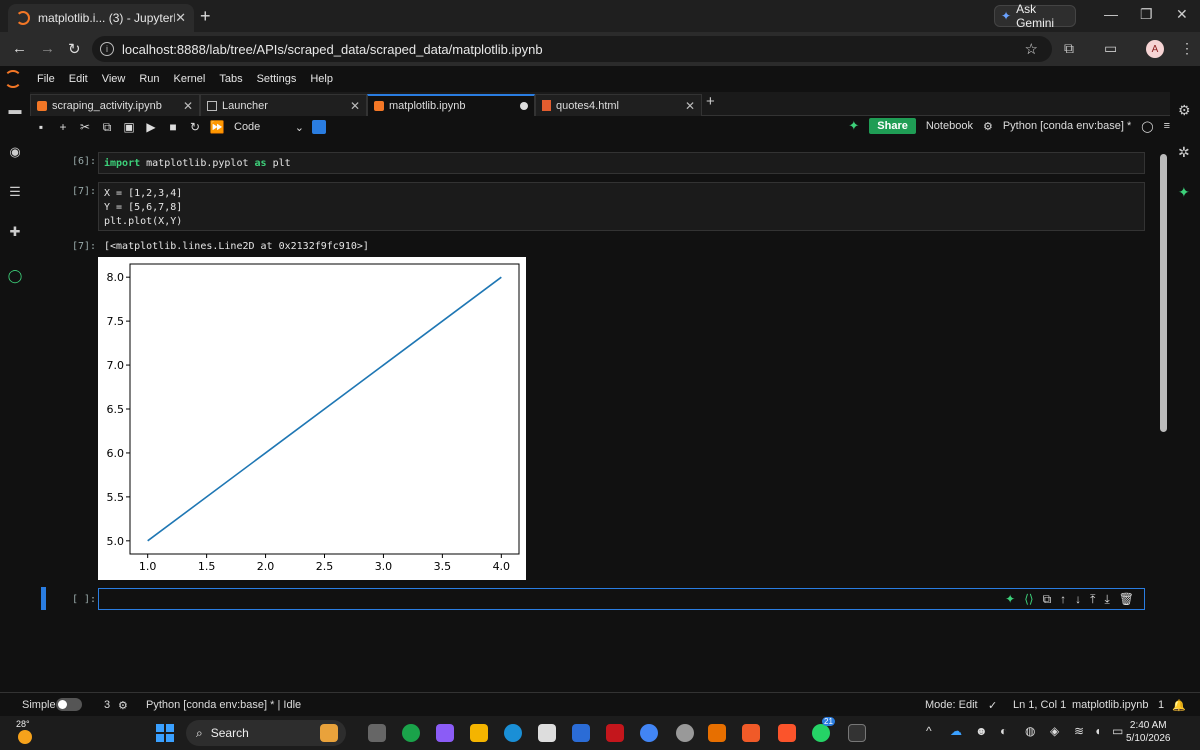 The width and height of the screenshot is (1200, 750). Describe the element at coordinates (1161, 705) in the screenshot. I see `notification-count: 1` at that location.